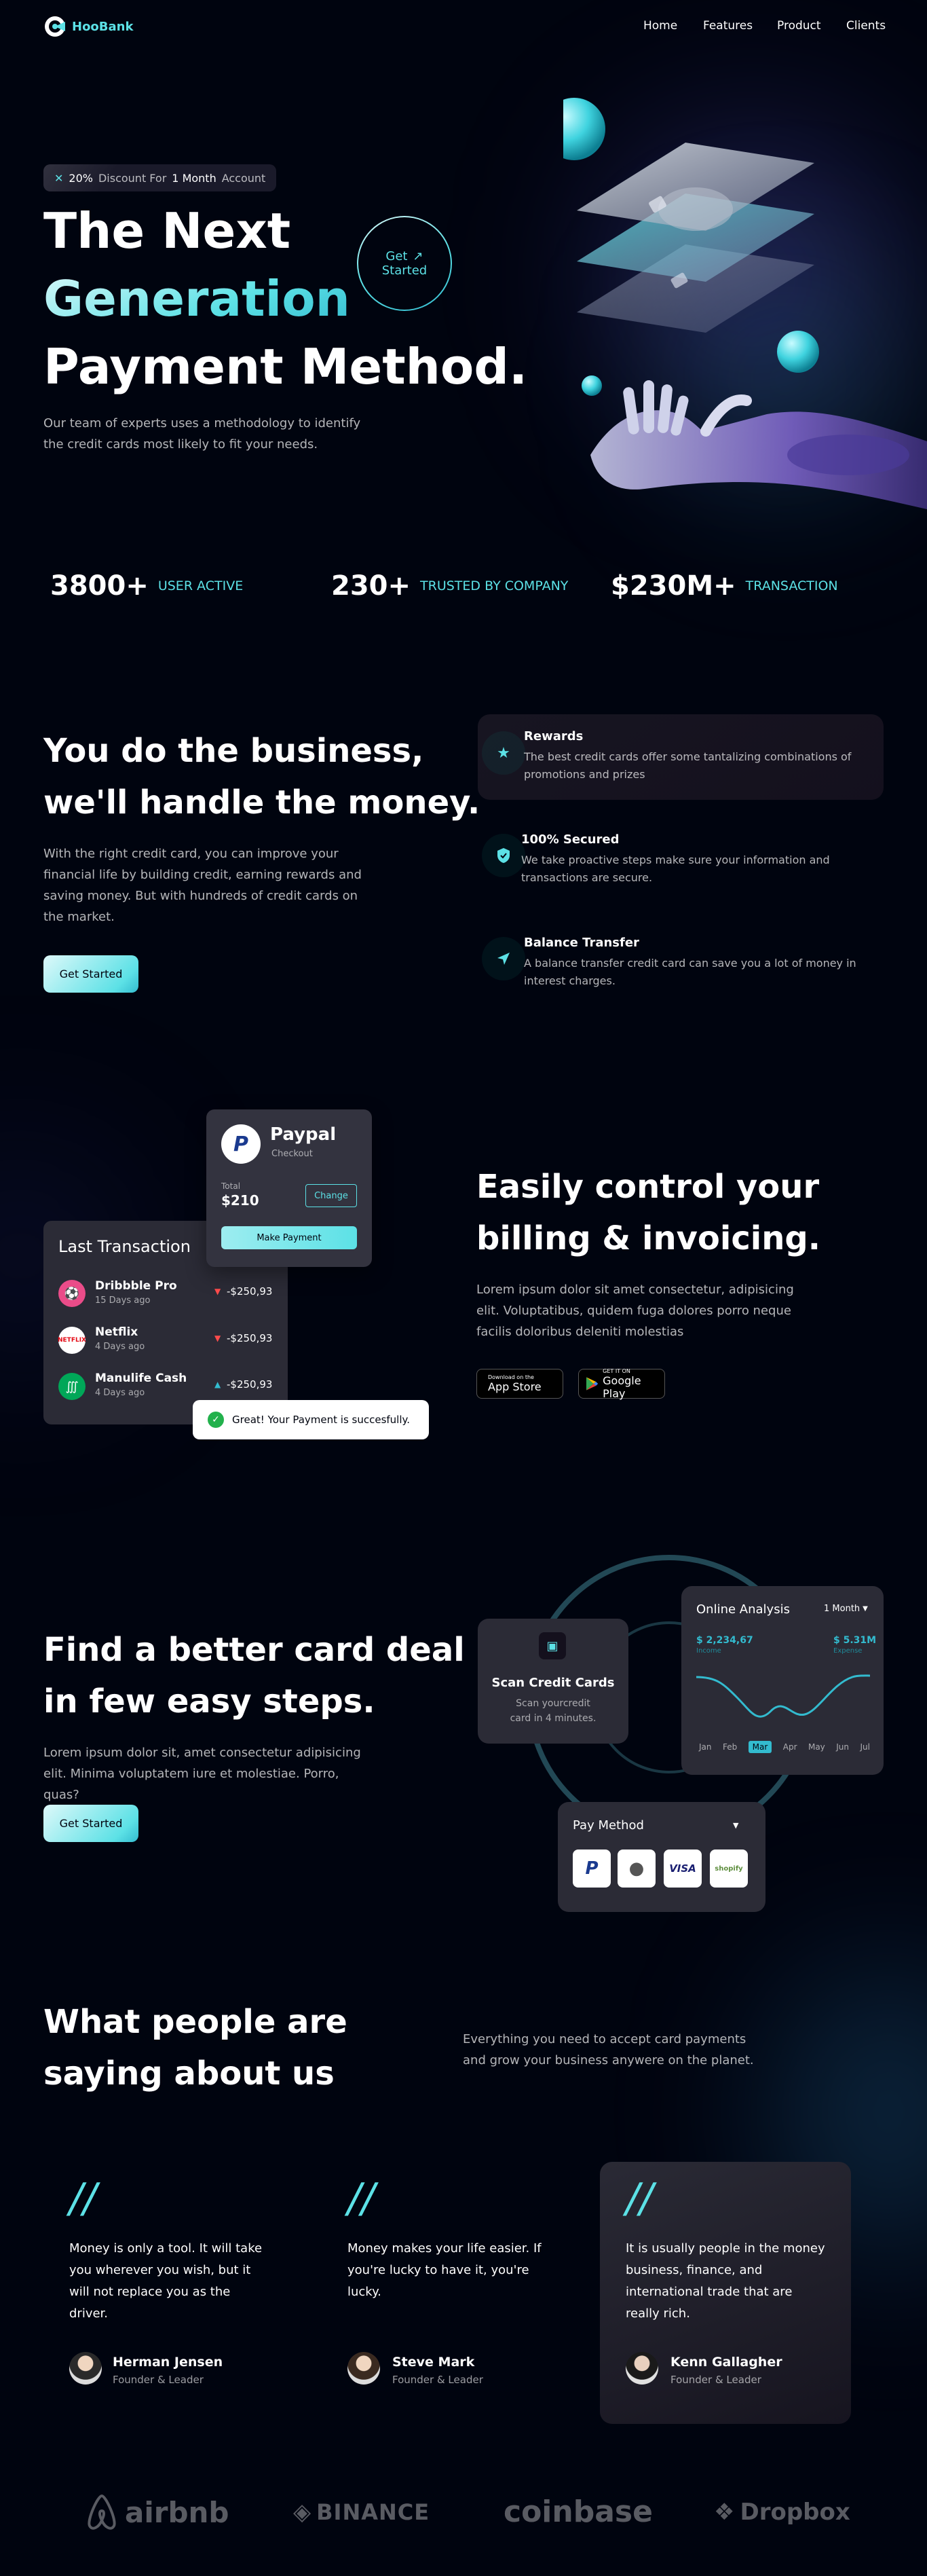 This screenshot has width=927, height=2576. What do you see at coordinates (553, 1711) in the screenshot?
I see `scan-text: Scan yourcredit card in 4 minutes.` at bounding box center [553, 1711].